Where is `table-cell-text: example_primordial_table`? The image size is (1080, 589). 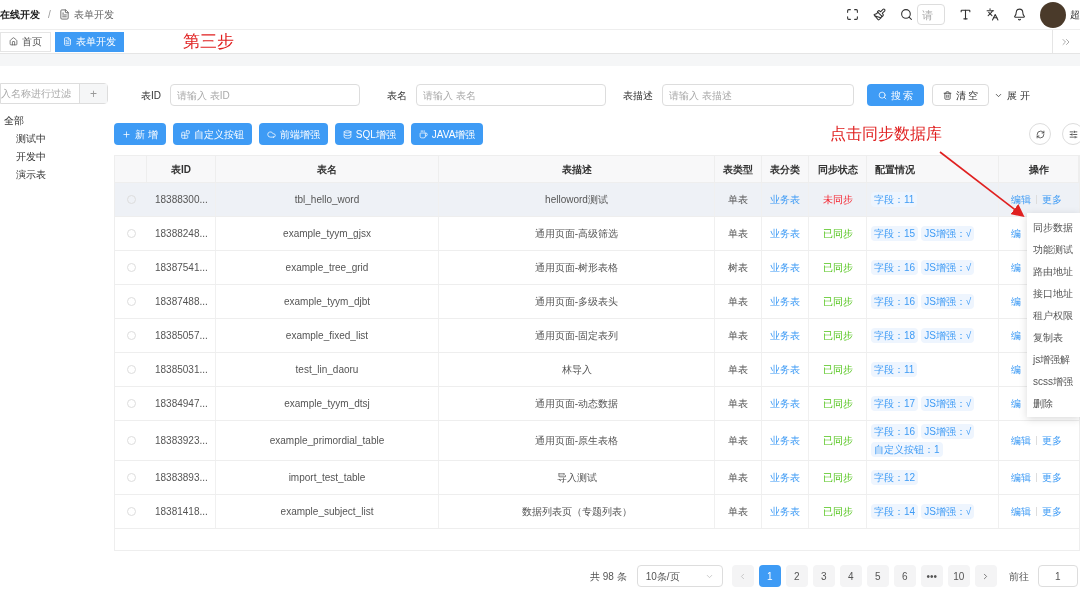
table-cell-text: example_primordial_table is located at coordinates (327, 441).